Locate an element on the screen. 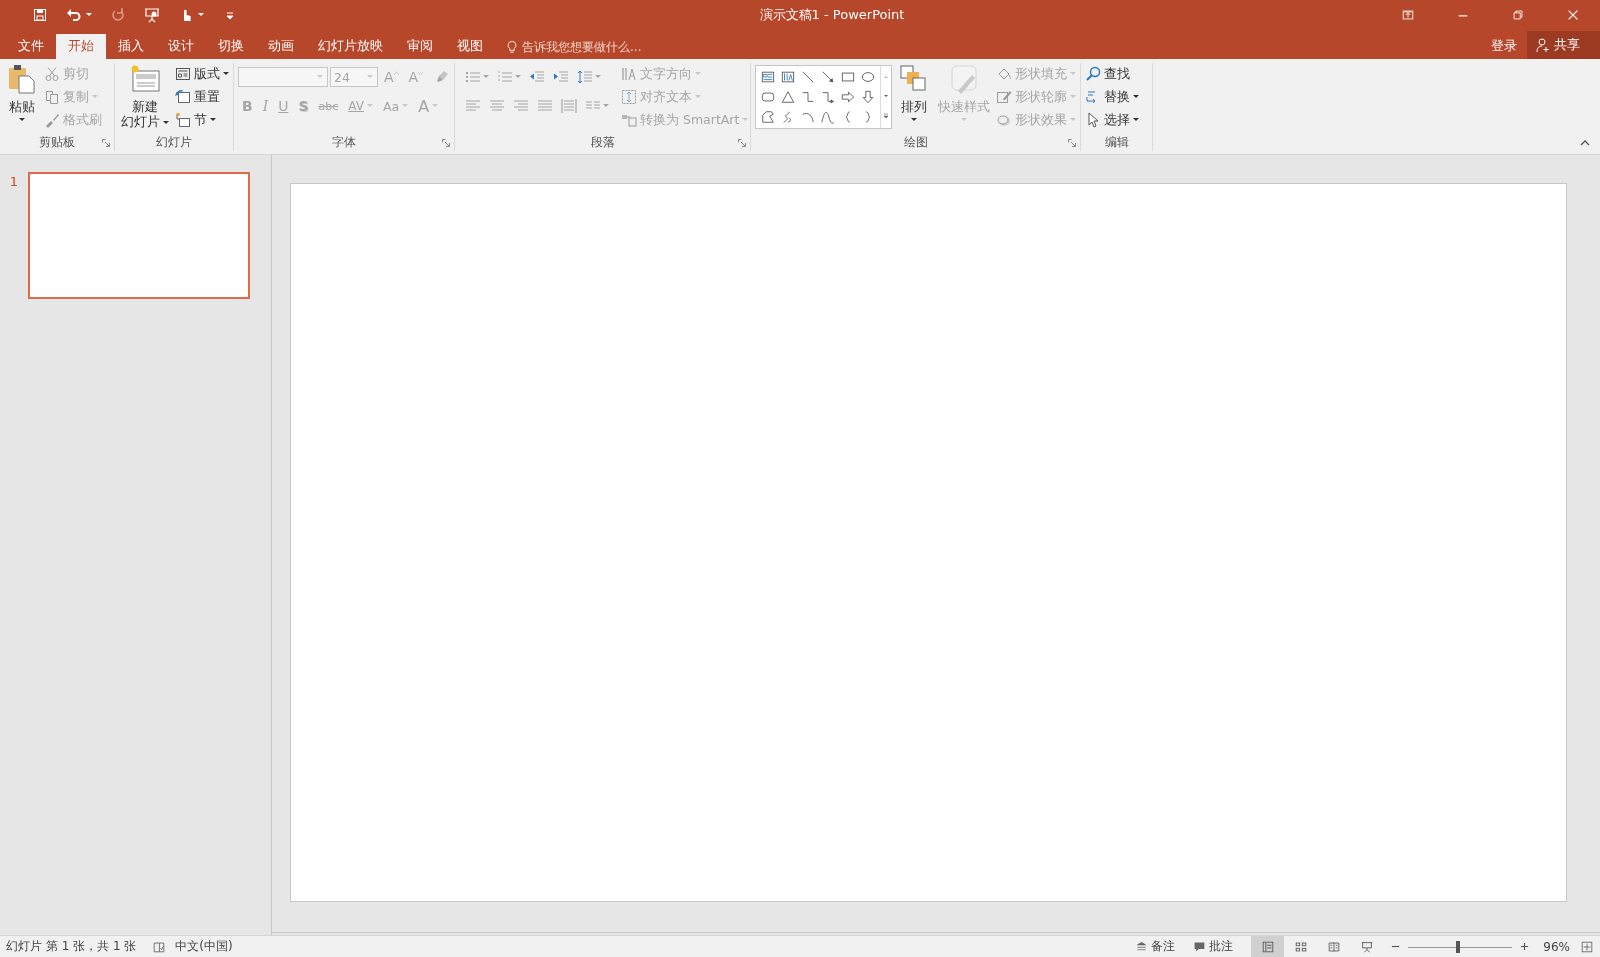 The height and width of the screenshot is (957, 1600). ribbon-tab: 动画 is located at coordinates (281, 46).